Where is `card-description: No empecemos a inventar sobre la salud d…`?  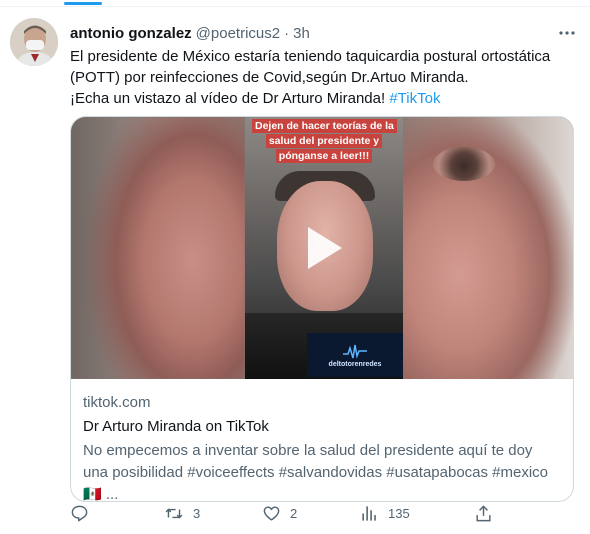
card-description: No empecemos a inventar sobre la salud d… is located at coordinates (316, 472).